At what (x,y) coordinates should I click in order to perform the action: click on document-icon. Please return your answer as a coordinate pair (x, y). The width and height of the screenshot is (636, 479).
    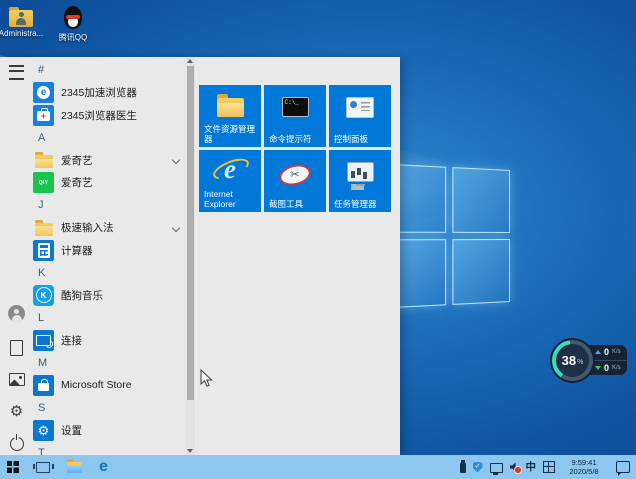
    Looking at the image, I should click on (16, 348).